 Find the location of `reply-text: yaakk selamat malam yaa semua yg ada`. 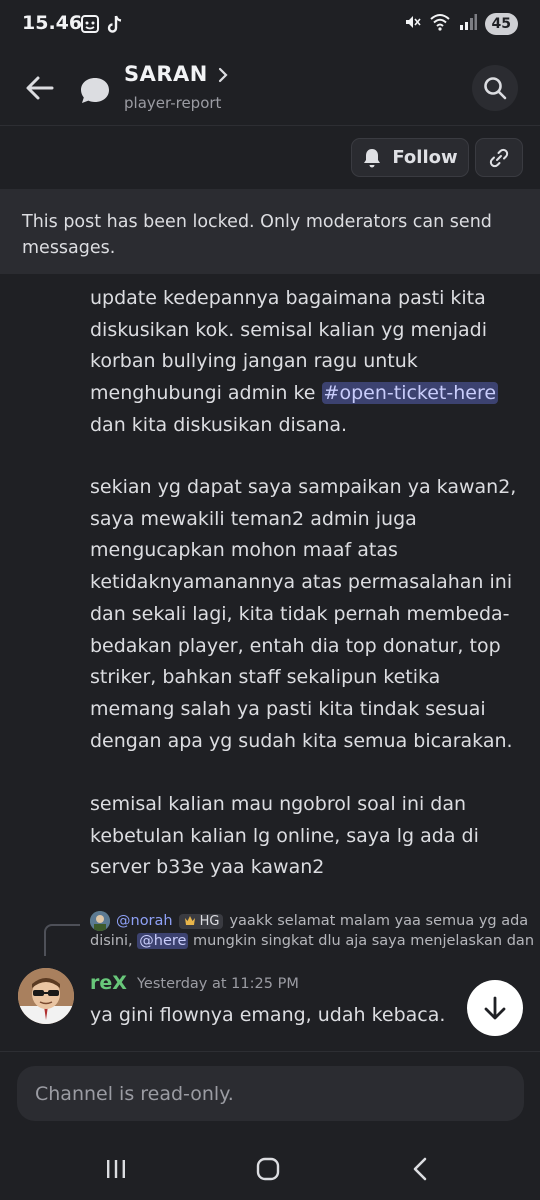

reply-text: yaakk selamat malam yaa semua yg ada is located at coordinates (379, 921).